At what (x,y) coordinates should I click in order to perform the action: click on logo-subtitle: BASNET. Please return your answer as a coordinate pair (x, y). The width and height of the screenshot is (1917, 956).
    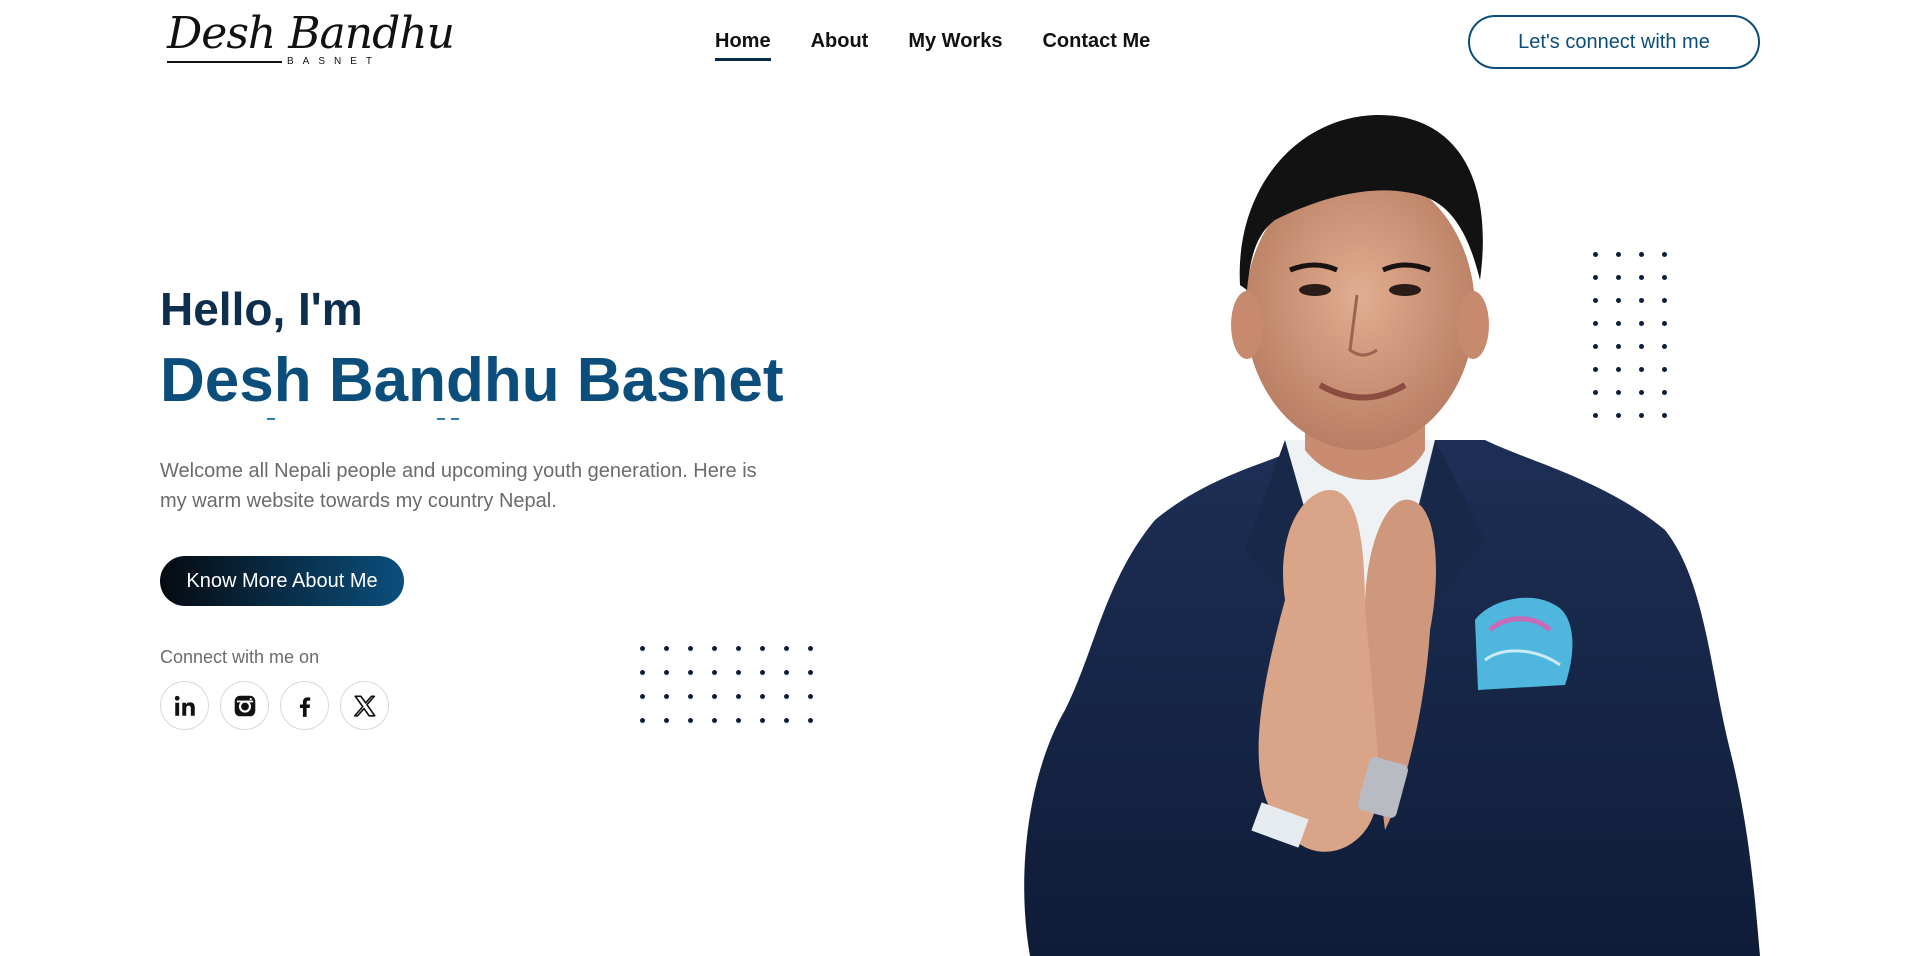
    Looking at the image, I should click on (334, 61).